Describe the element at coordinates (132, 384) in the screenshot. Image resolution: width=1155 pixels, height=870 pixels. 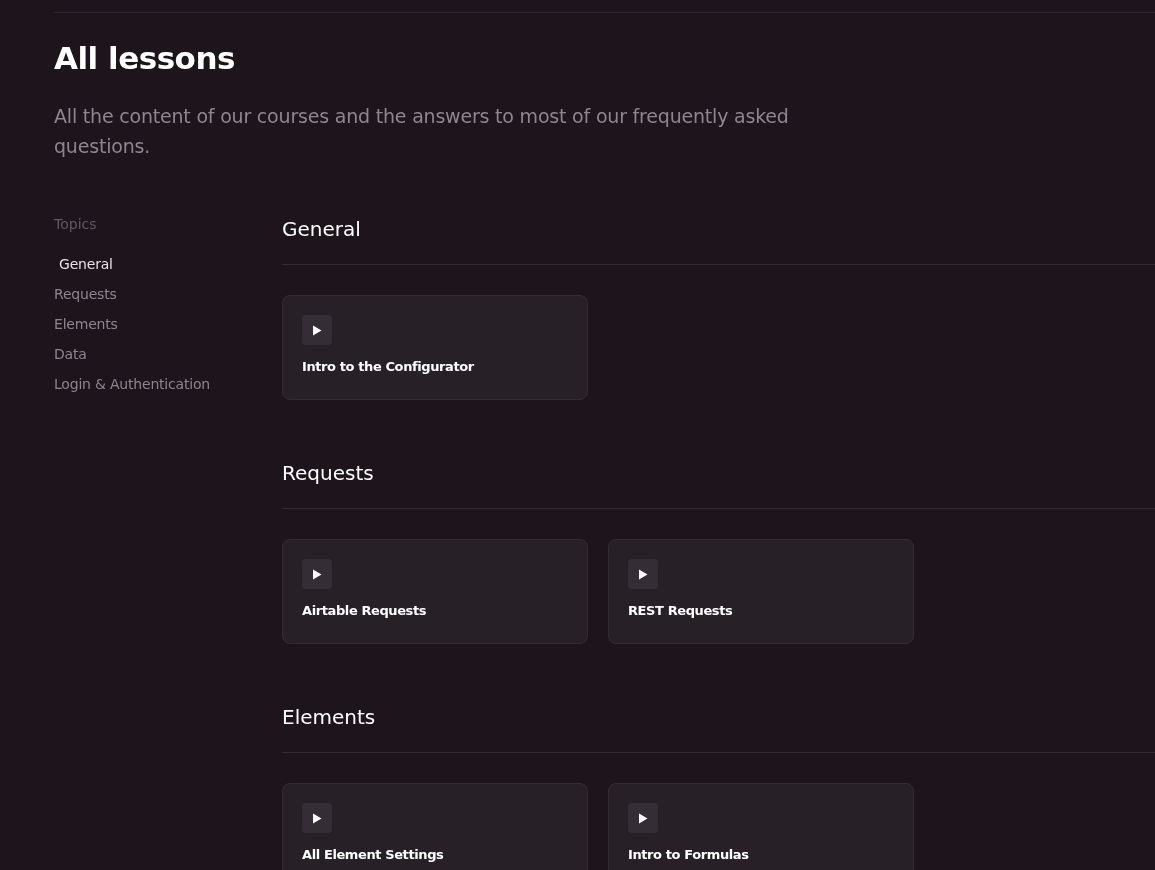
I see `topic-link: Login & Authentication` at that location.